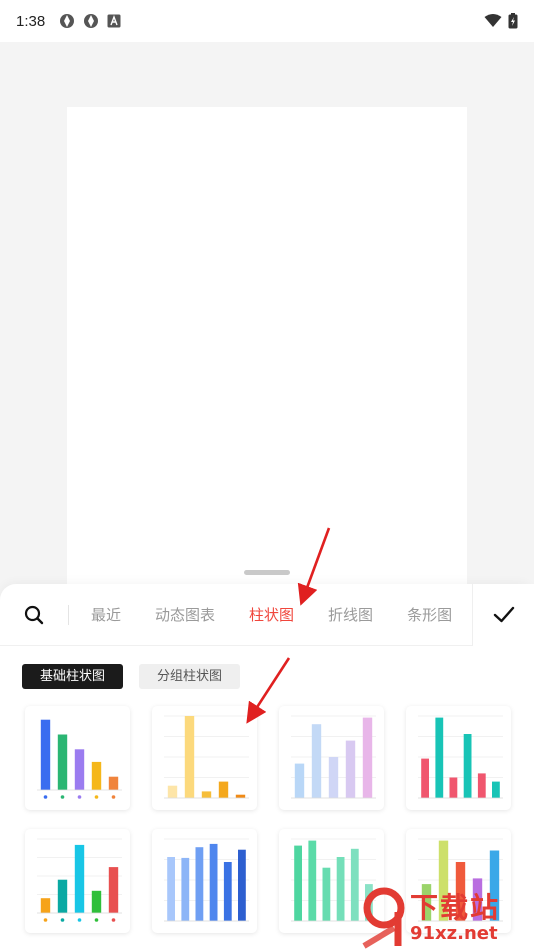 This screenshot has height=950, width=534. What do you see at coordinates (106, 614) in the screenshot?
I see `tab-0: 最近` at bounding box center [106, 614].